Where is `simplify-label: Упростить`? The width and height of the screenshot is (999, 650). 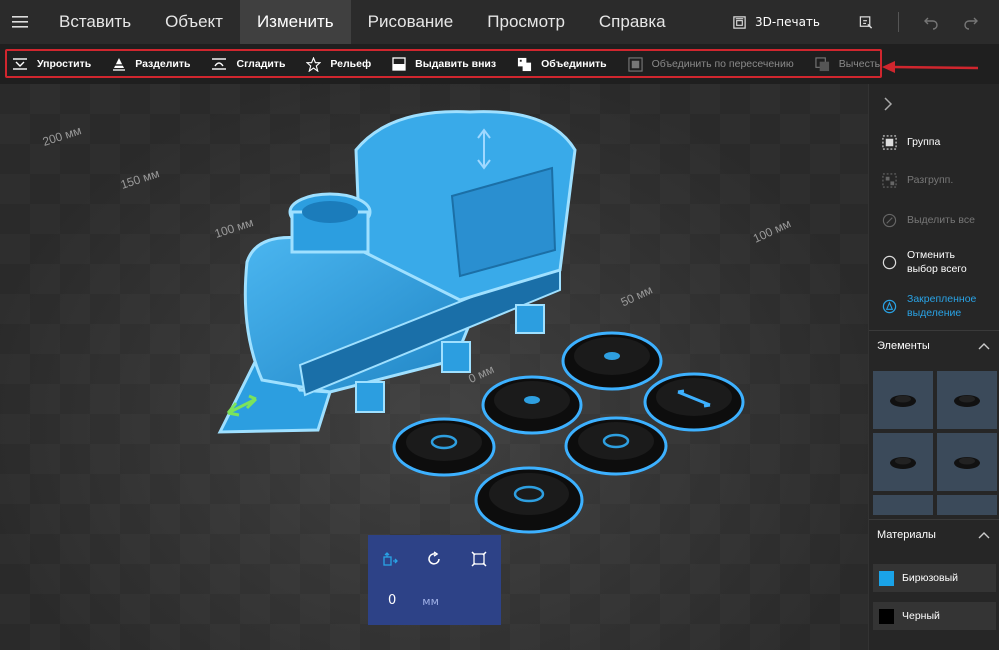
simplify-label: Упростить is located at coordinates (64, 64).